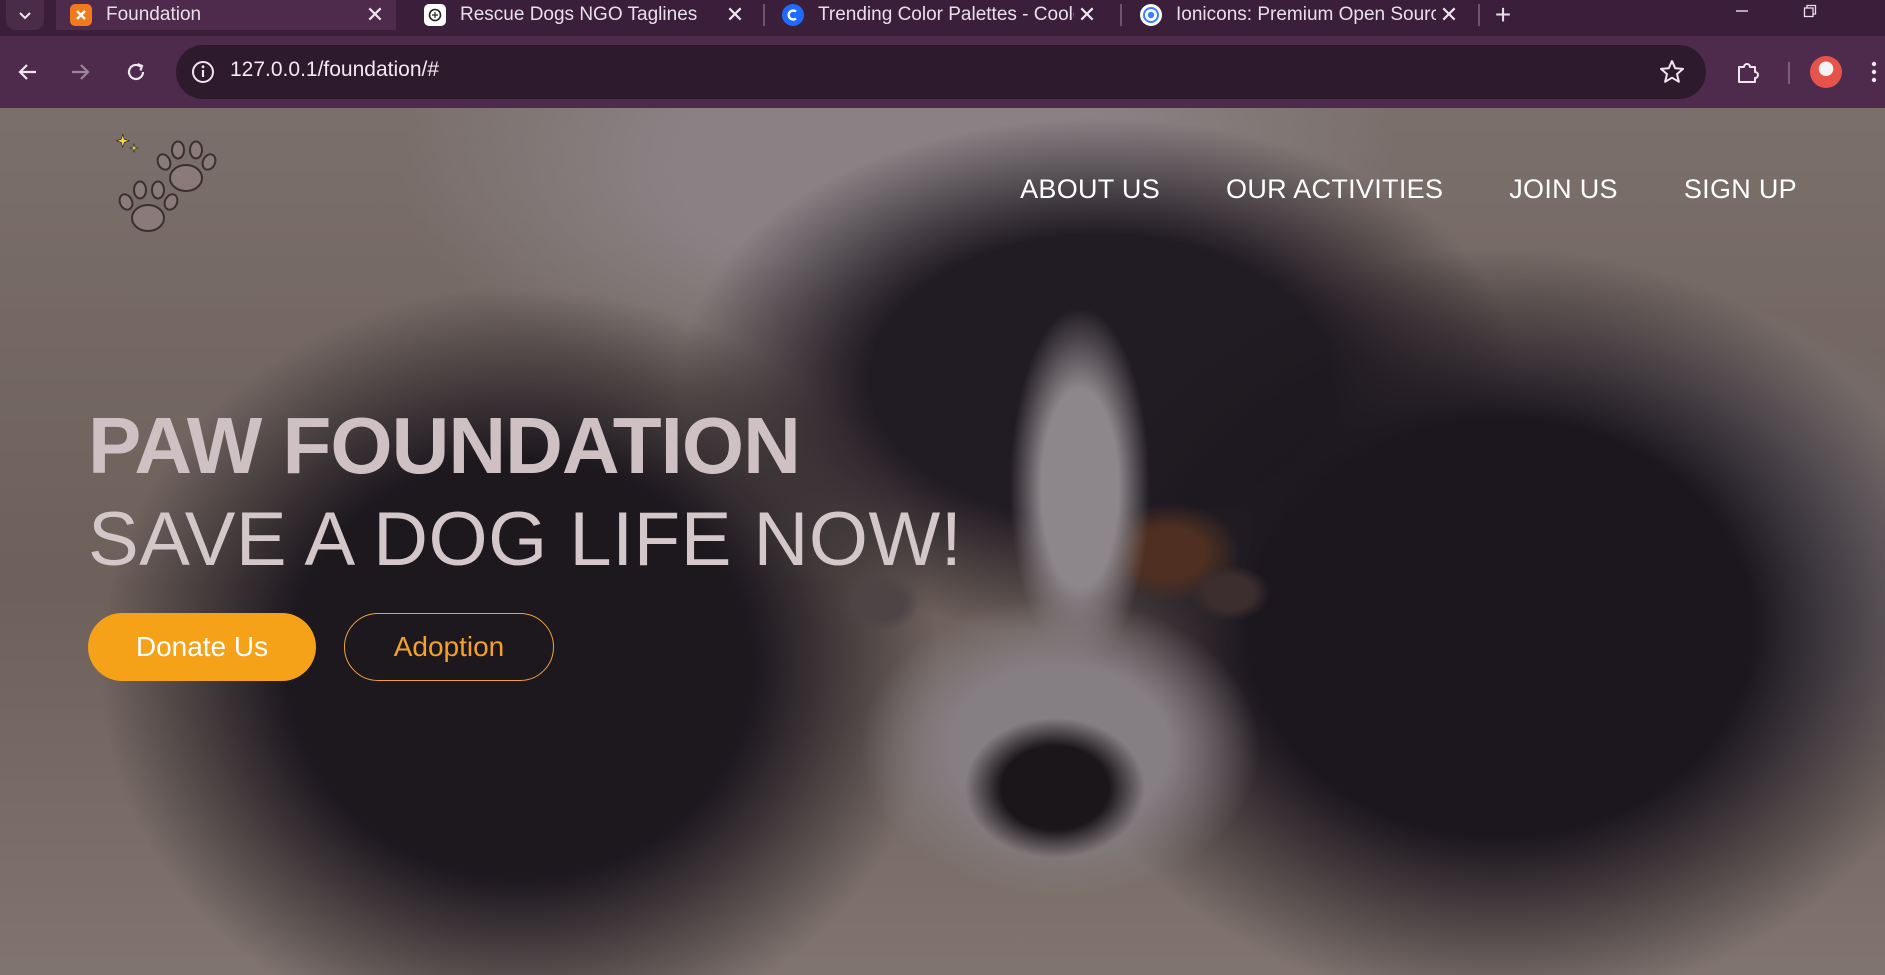 The image size is (1885, 975). I want to click on toolbar-divider, so click(1789, 73).